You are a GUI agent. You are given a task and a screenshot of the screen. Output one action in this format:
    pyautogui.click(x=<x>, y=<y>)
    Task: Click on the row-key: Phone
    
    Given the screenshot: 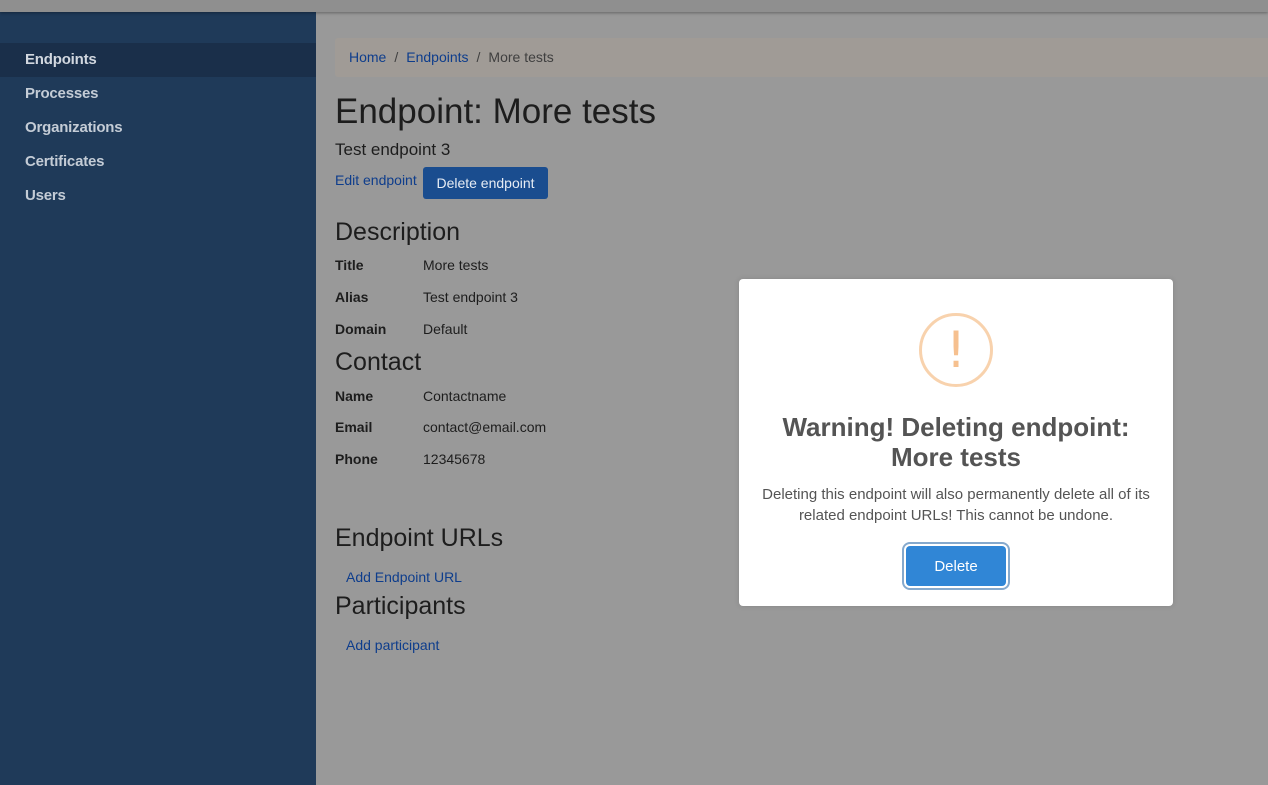 What is the action you would take?
    pyautogui.click(x=356, y=459)
    